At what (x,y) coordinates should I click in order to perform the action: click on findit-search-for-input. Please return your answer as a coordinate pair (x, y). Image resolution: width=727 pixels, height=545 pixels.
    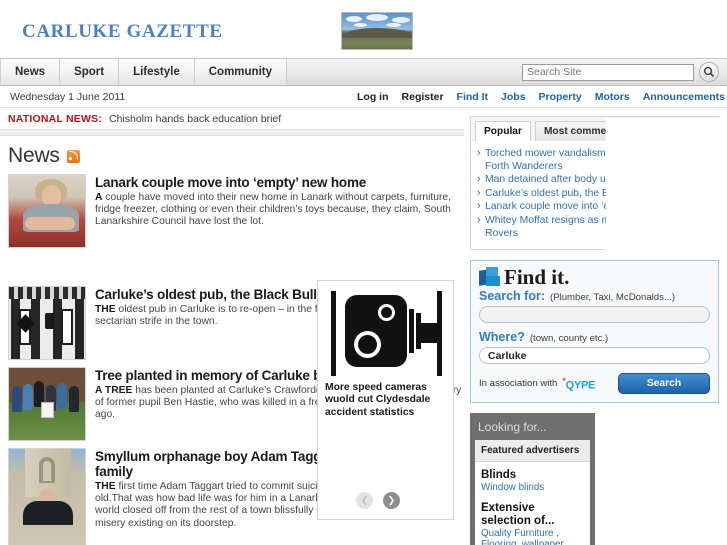
    Looking at the image, I should click on (594, 315).